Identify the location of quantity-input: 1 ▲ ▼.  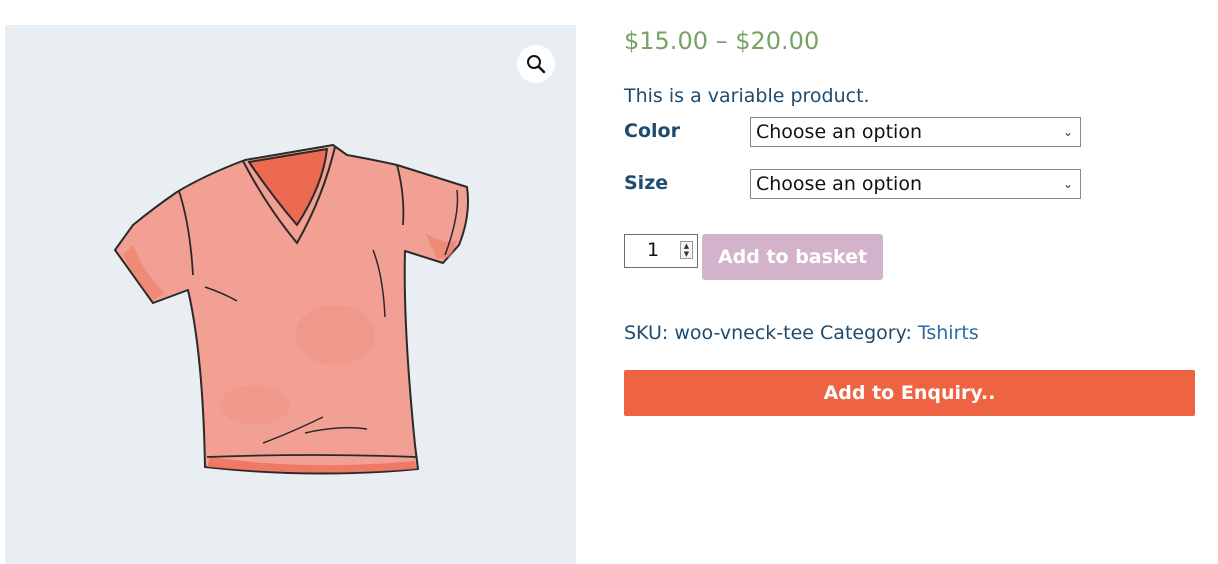
(661, 251).